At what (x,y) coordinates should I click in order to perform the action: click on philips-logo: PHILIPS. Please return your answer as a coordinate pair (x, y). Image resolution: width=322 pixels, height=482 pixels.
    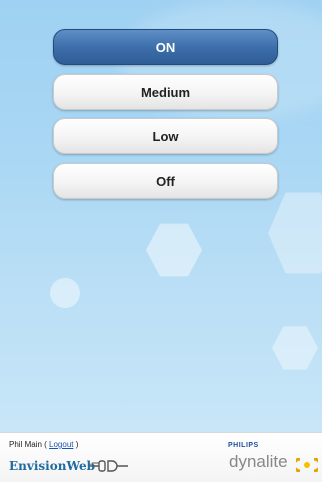
    Looking at the image, I should click on (243, 445).